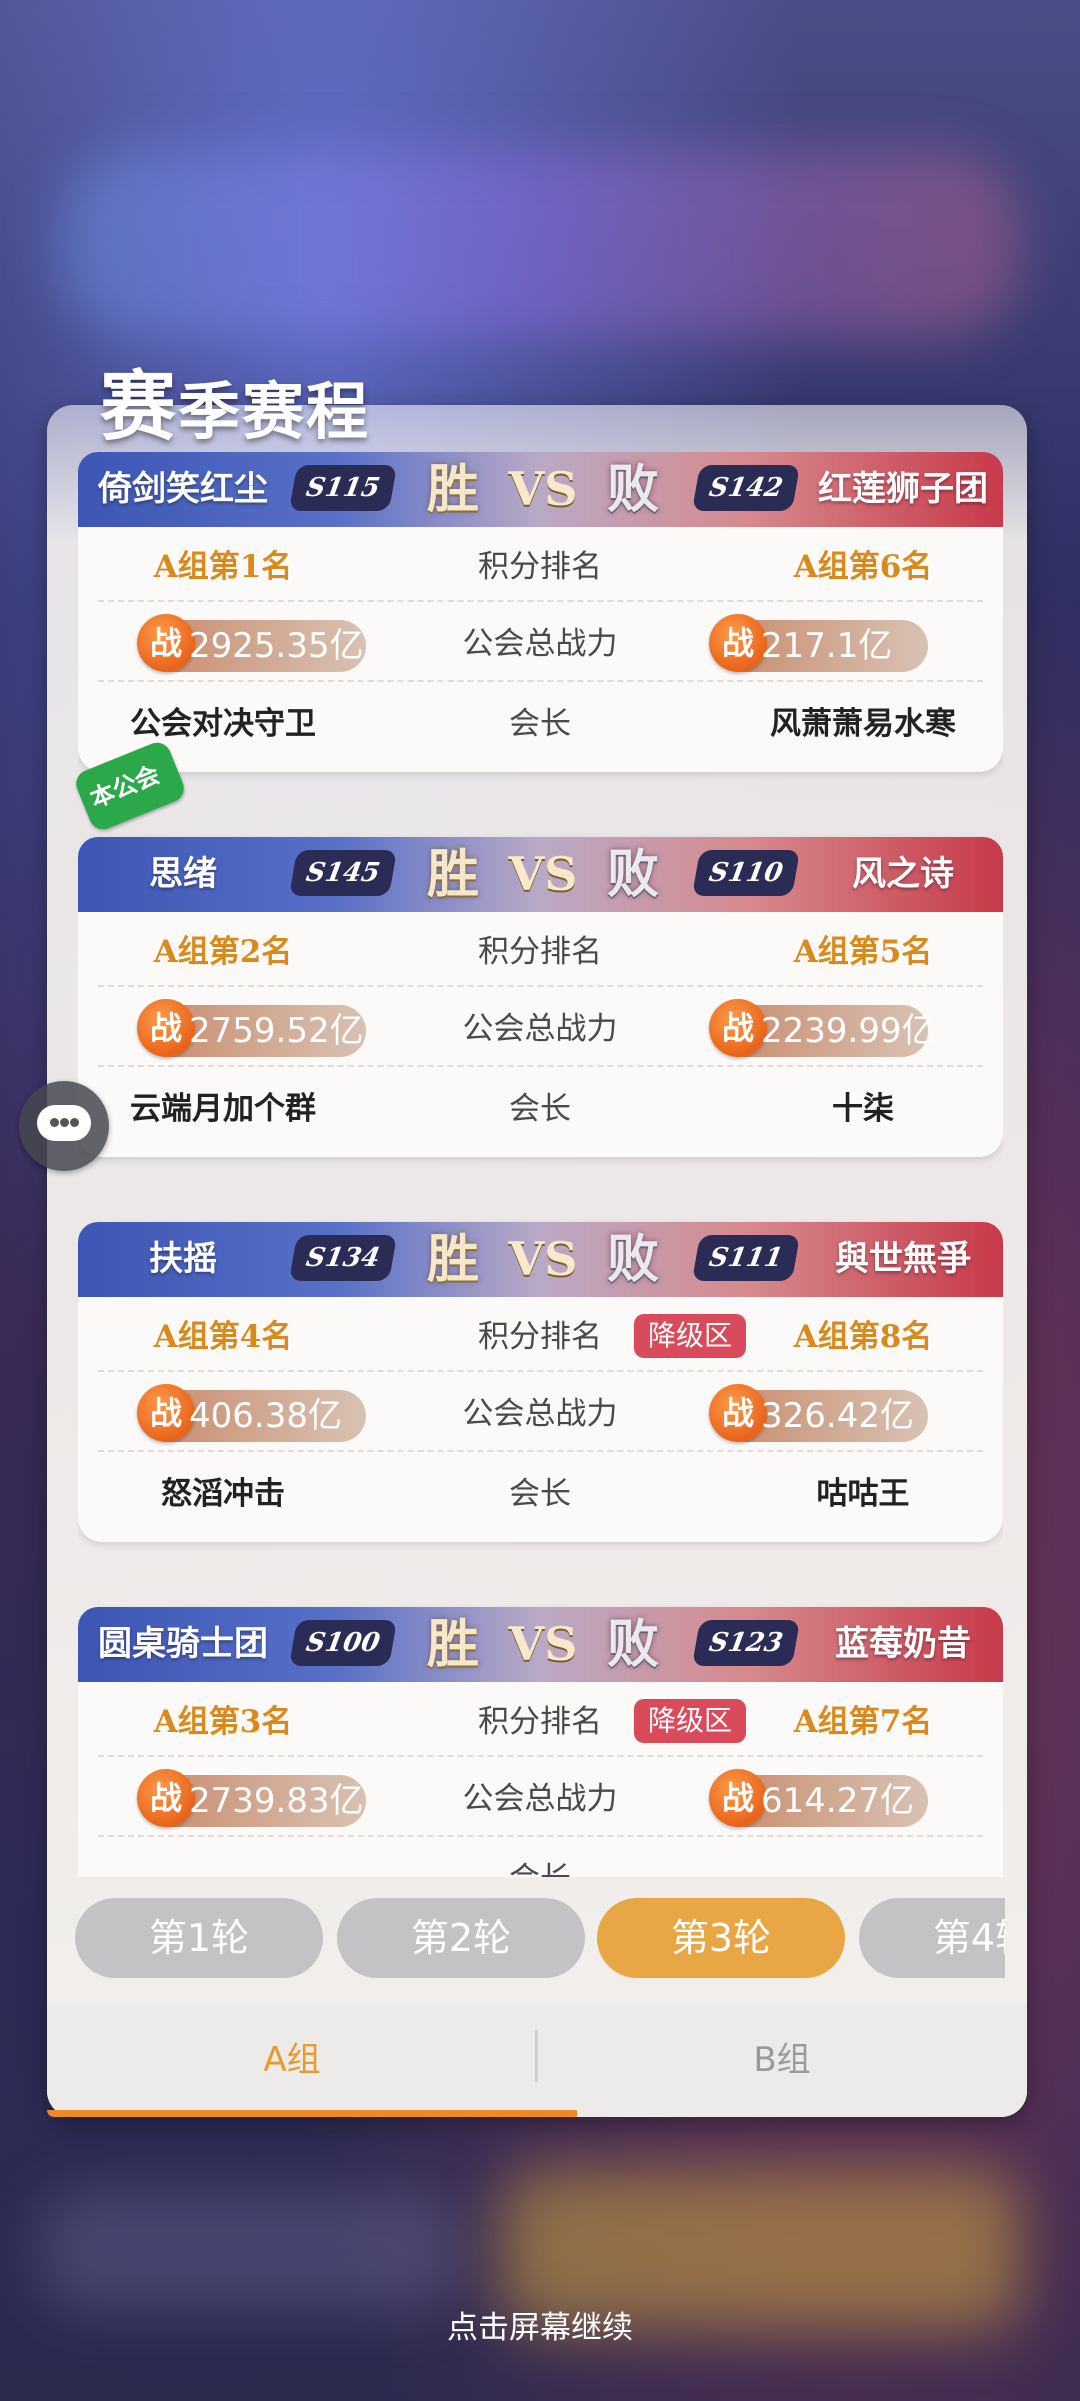 The height and width of the screenshot is (2401, 1080). What do you see at coordinates (837, 1801) in the screenshot?
I see `right-power-value: 614.27亿` at bounding box center [837, 1801].